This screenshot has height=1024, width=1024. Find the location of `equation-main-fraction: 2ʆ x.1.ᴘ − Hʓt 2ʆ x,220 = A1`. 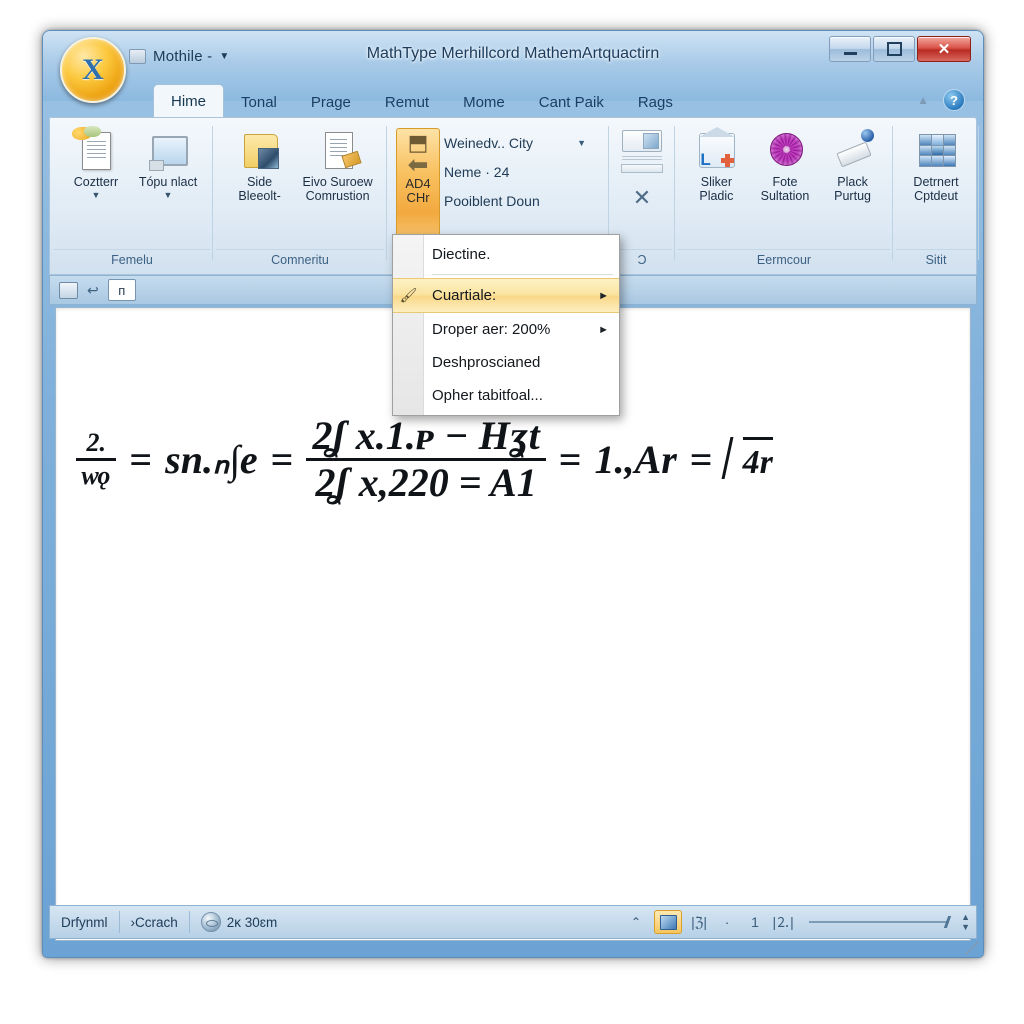

equation-main-fraction: 2ʆ x.1.ᴘ − Hʓt 2ʆ x,220 = A1 is located at coordinates (426, 460).